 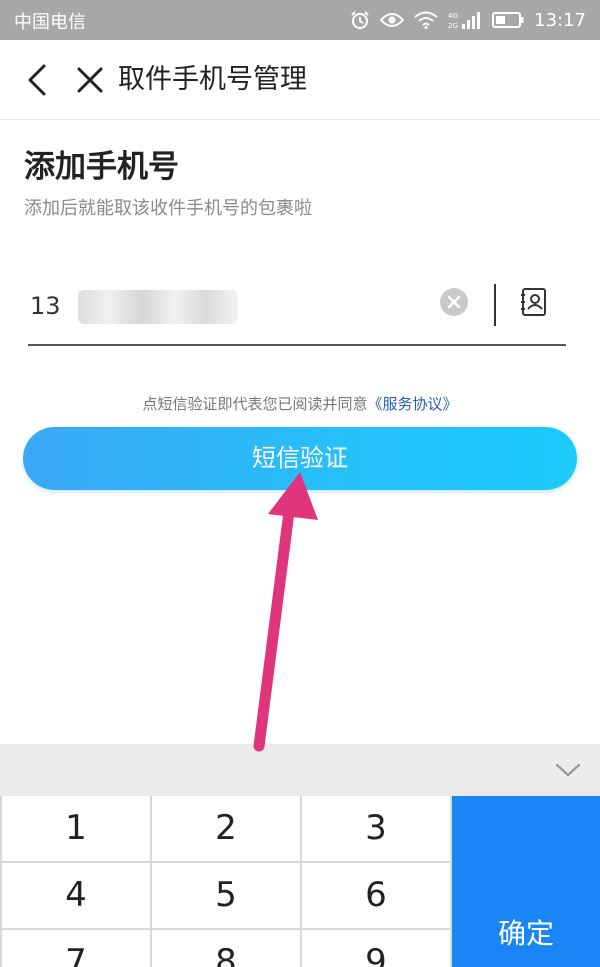 I want to click on confirm-key: 确定, so click(x=526, y=881).